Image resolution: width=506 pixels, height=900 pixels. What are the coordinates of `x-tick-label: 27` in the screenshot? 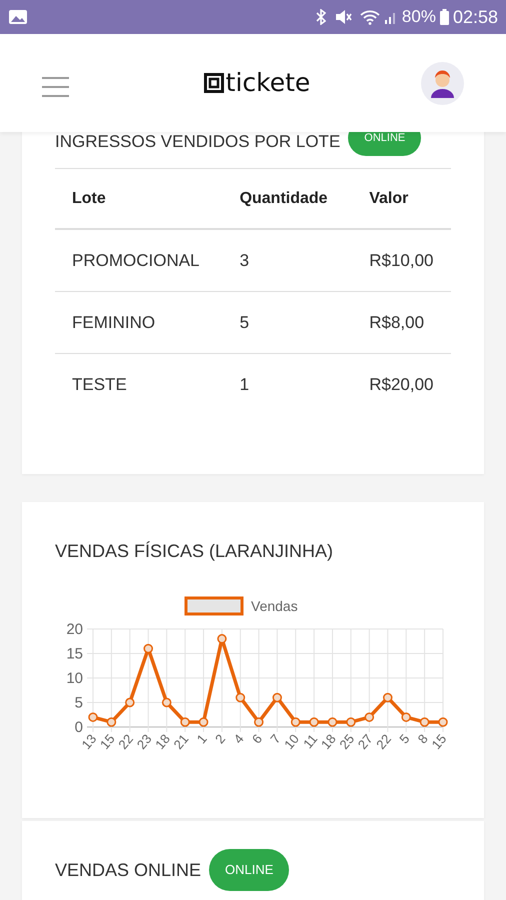 It's located at (365, 741).